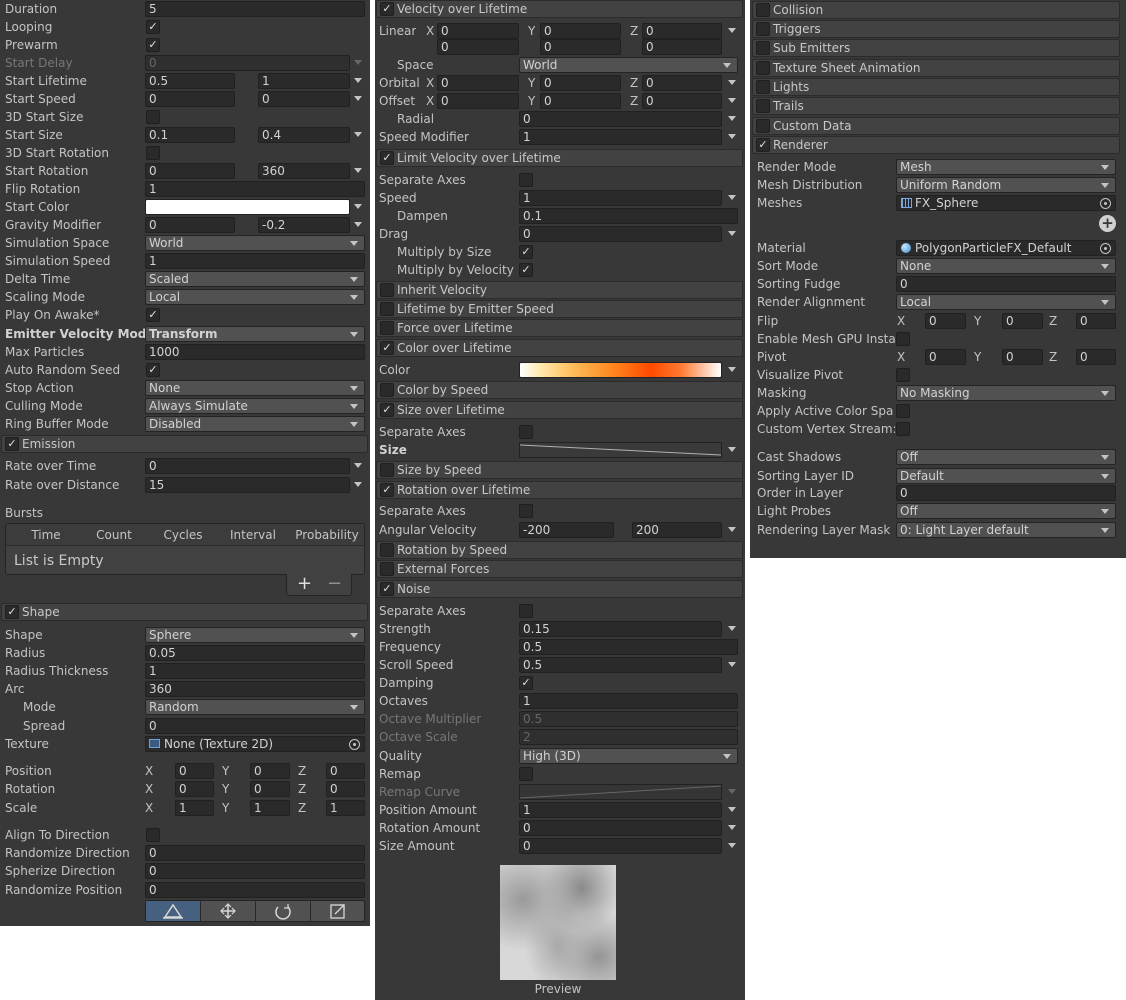  I want to click on simulation-speed-field: 1, so click(255, 261).